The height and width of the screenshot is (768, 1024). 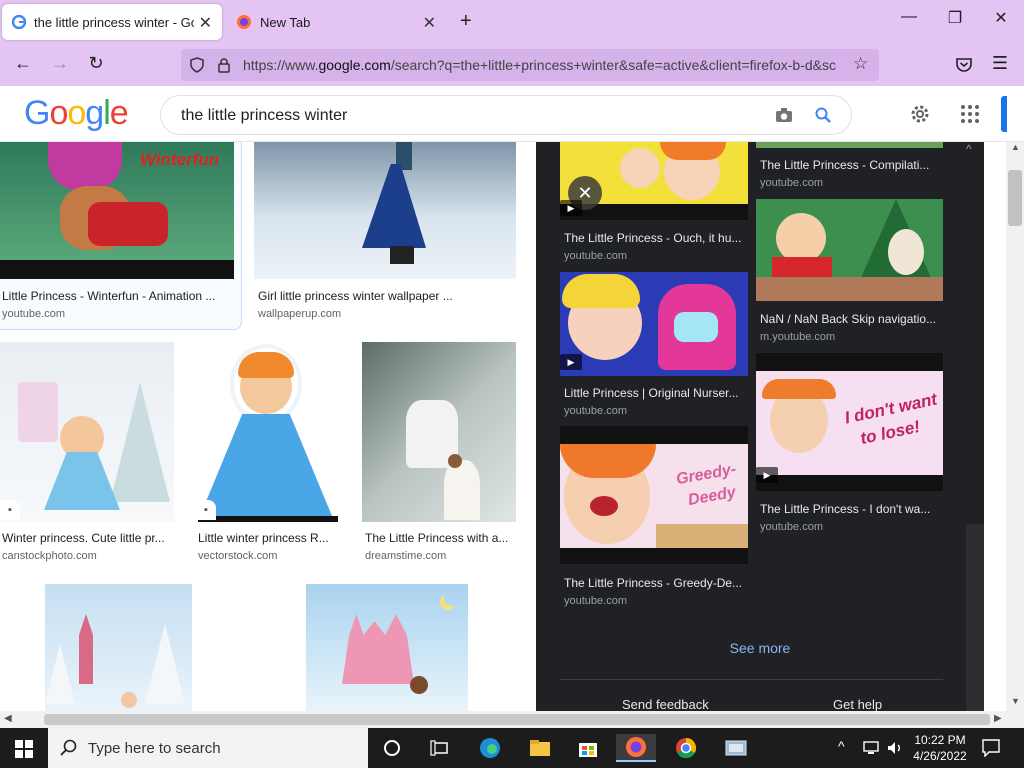 I want to click on scroll-up-icon: ▲, so click(x=1015, y=147).